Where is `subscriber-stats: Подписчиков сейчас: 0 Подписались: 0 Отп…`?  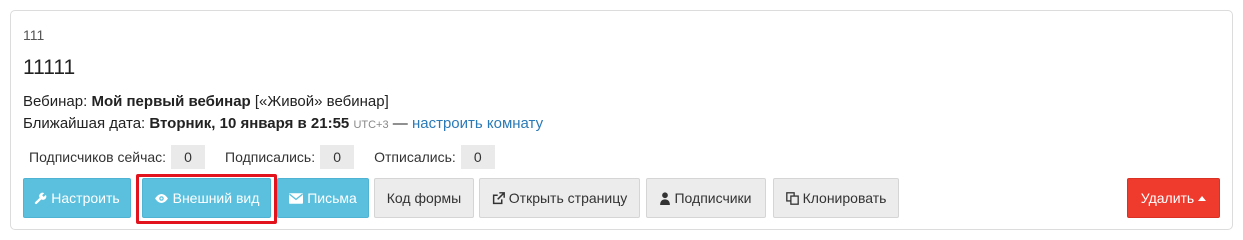
subscriber-stats: Подписчиков сейчас: 0 Подписались: 0 Отп… is located at coordinates (266, 157).